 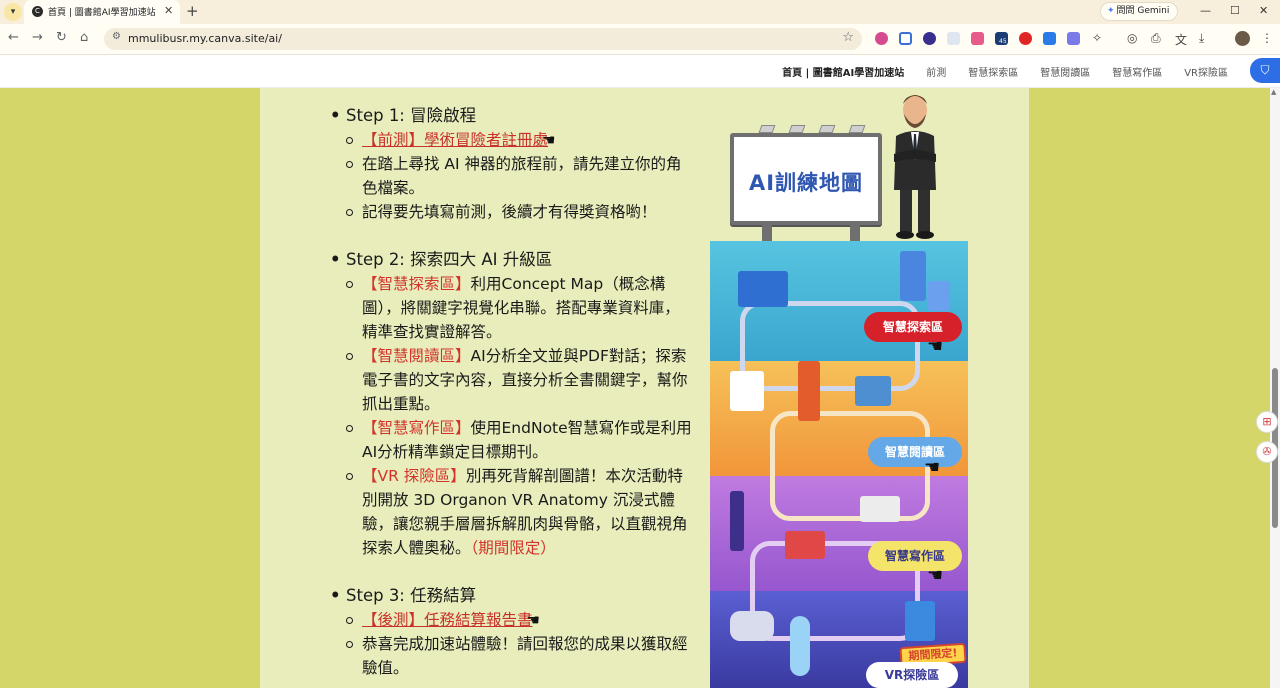 What do you see at coordinates (447, 620) in the screenshot?
I see `posttest-link: 【後測】任務結算報告書` at bounding box center [447, 620].